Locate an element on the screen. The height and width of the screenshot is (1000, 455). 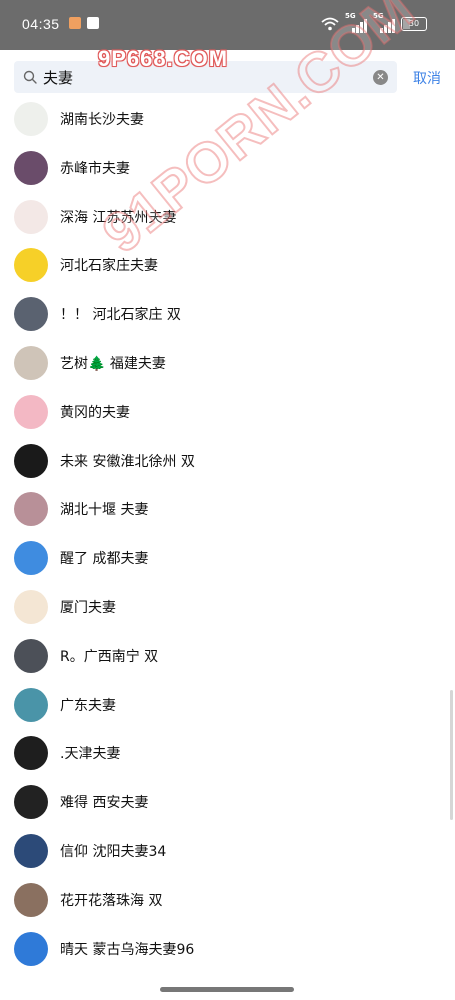
contact-row: 深海 江苏苏州夫妻 is located at coordinates (227, 217).